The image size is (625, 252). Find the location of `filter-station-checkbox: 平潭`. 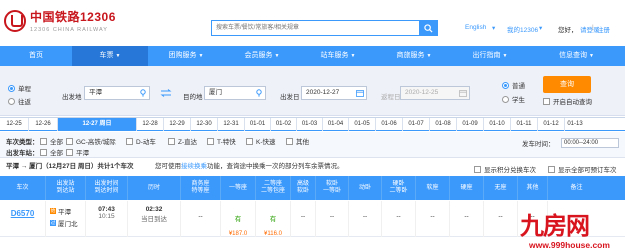

filter-station-checkbox: 平潭 is located at coordinates (77, 152).